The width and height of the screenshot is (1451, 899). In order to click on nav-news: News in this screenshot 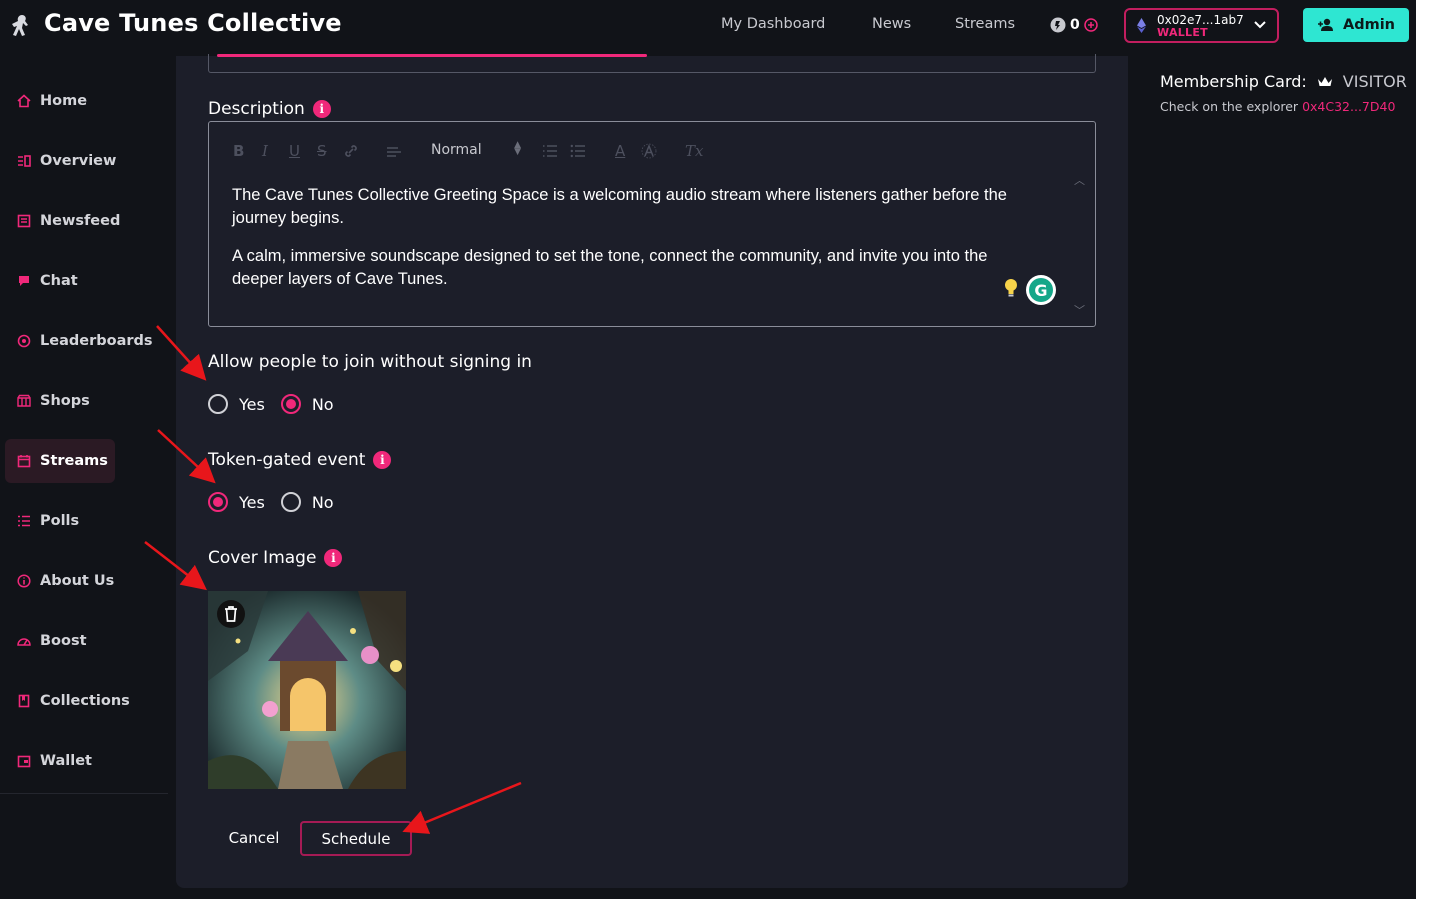, I will do `click(891, 24)`.